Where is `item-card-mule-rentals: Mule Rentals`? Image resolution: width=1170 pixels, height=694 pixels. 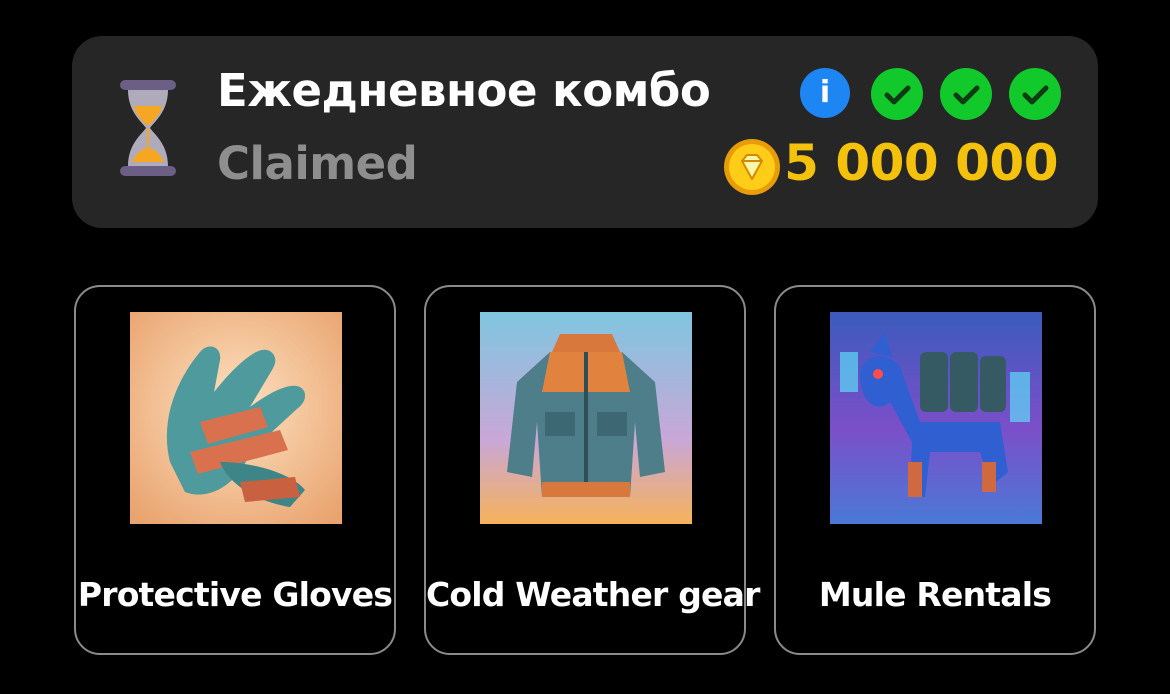 item-card-mule-rentals: Mule Rentals is located at coordinates (935, 470).